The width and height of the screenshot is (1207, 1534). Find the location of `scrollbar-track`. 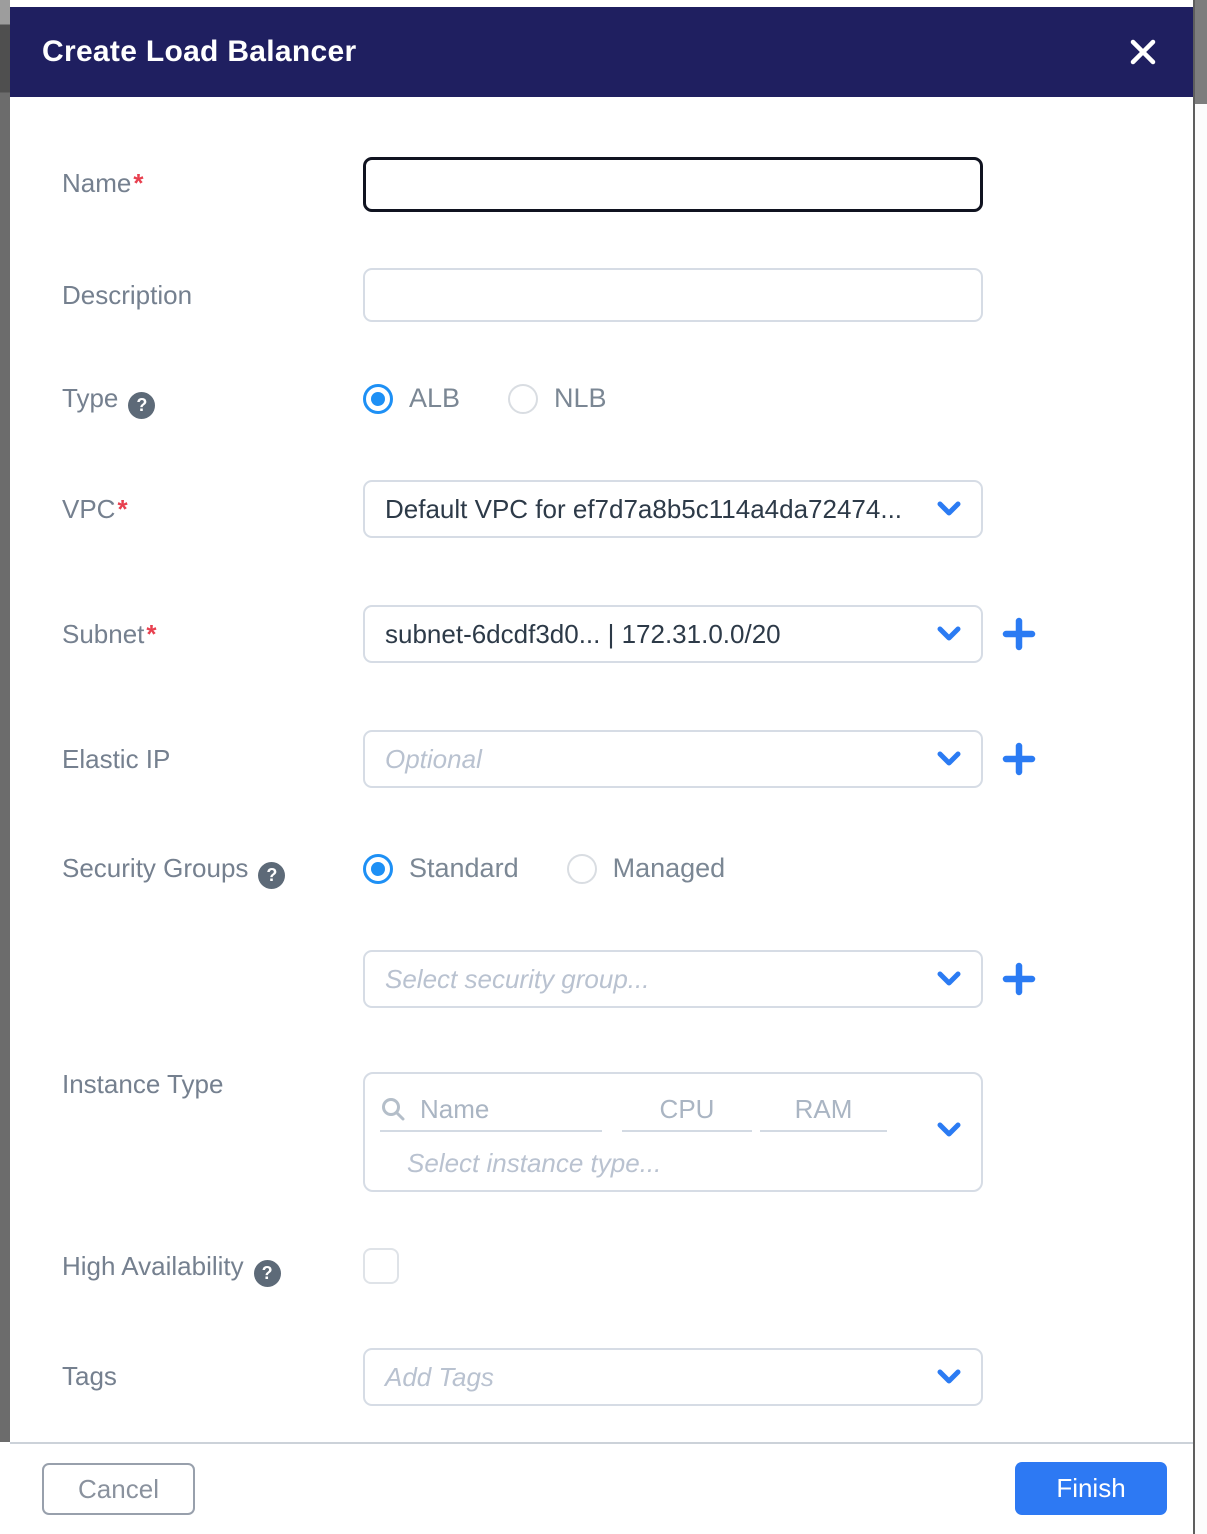

scrollbar-track is located at coordinates (1200, 767).